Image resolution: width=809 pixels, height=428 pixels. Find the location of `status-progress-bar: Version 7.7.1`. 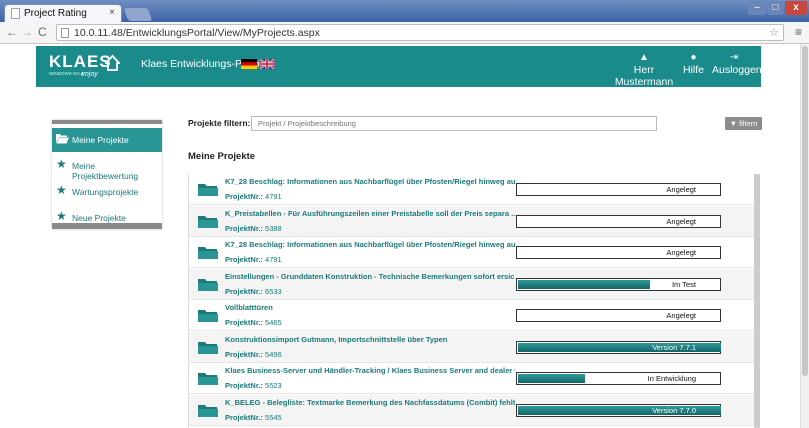

status-progress-bar: Version 7.7.1 is located at coordinates (618, 347).